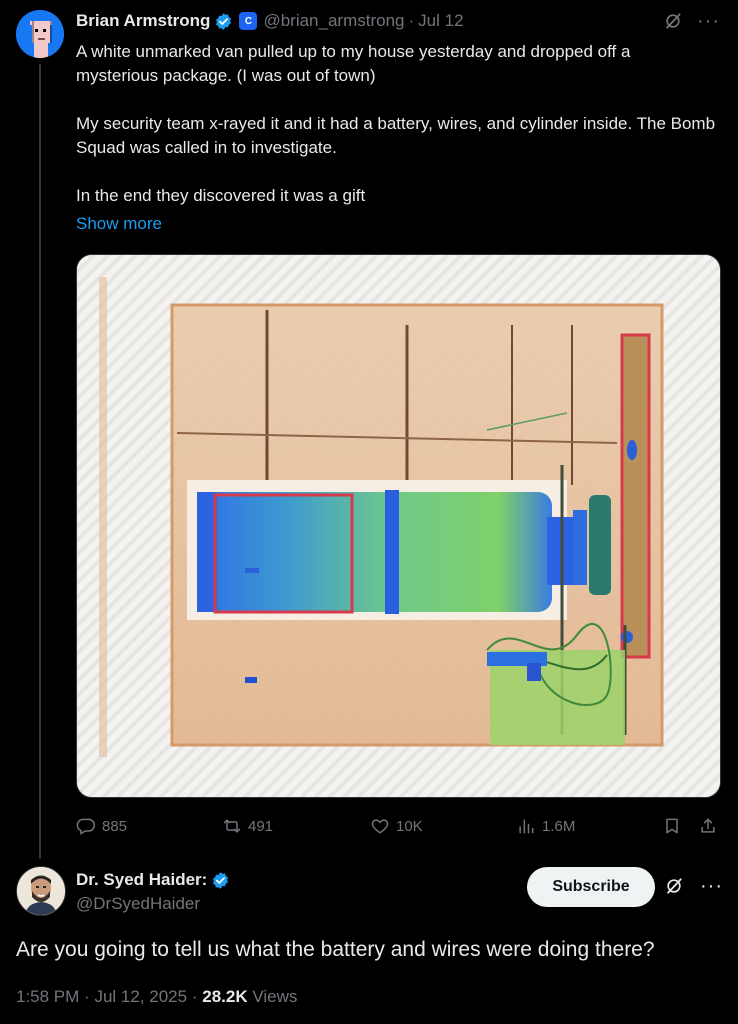  What do you see at coordinates (225, 996) in the screenshot?
I see `reply-views-count: 28.2K` at bounding box center [225, 996].